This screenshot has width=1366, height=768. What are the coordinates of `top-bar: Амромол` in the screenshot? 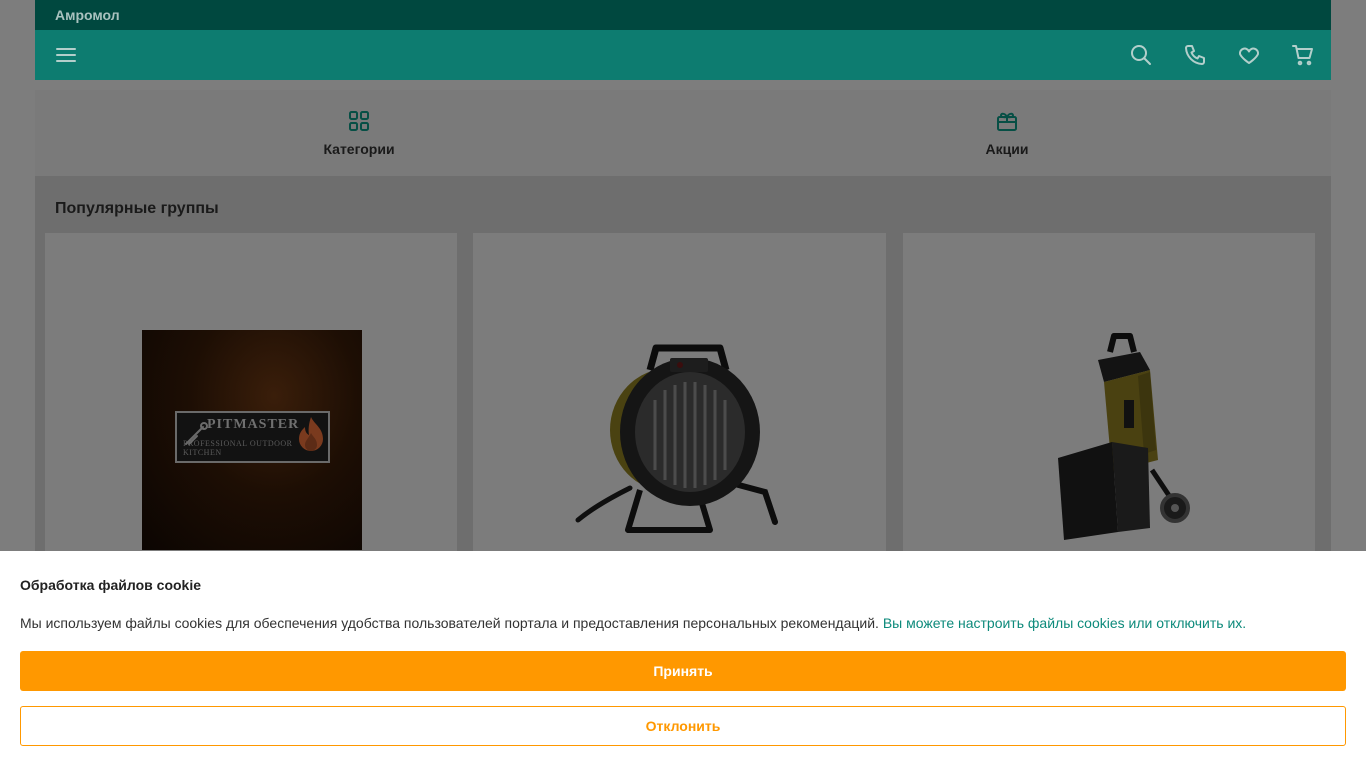 It's located at (683, 15).